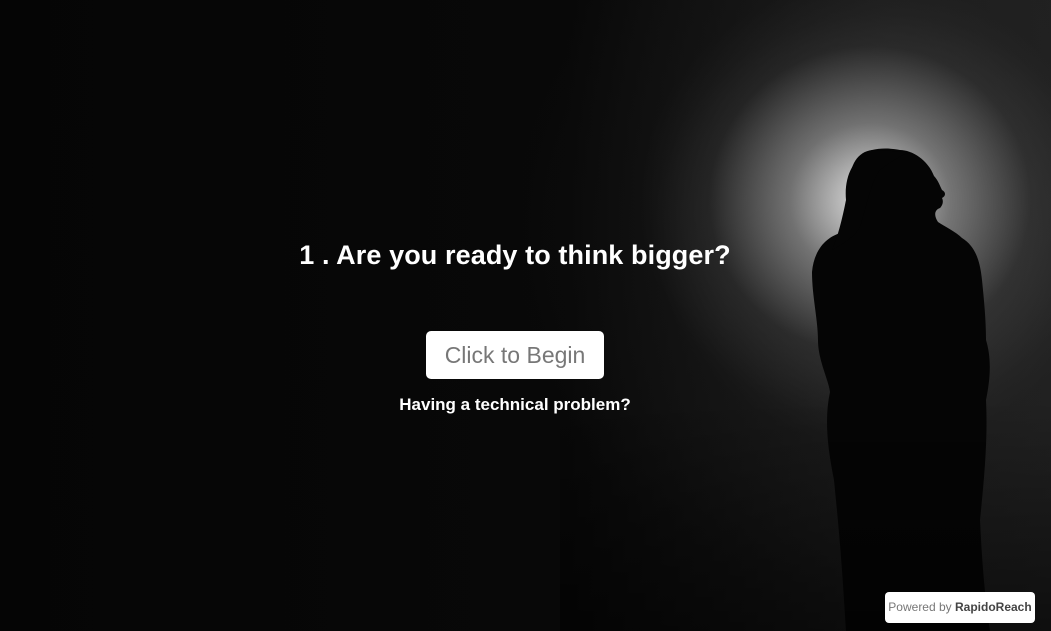  What do you see at coordinates (515, 255) in the screenshot?
I see `question-title: 1 . Are you ready to think bigger?` at bounding box center [515, 255].